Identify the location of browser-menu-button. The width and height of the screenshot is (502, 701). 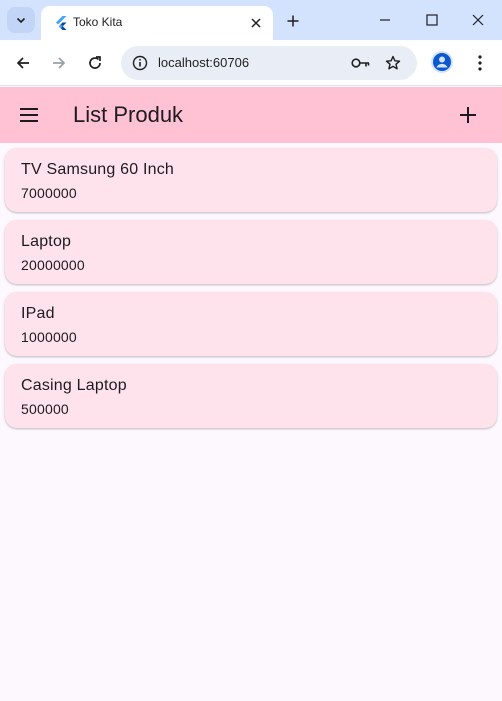
(480, 63).